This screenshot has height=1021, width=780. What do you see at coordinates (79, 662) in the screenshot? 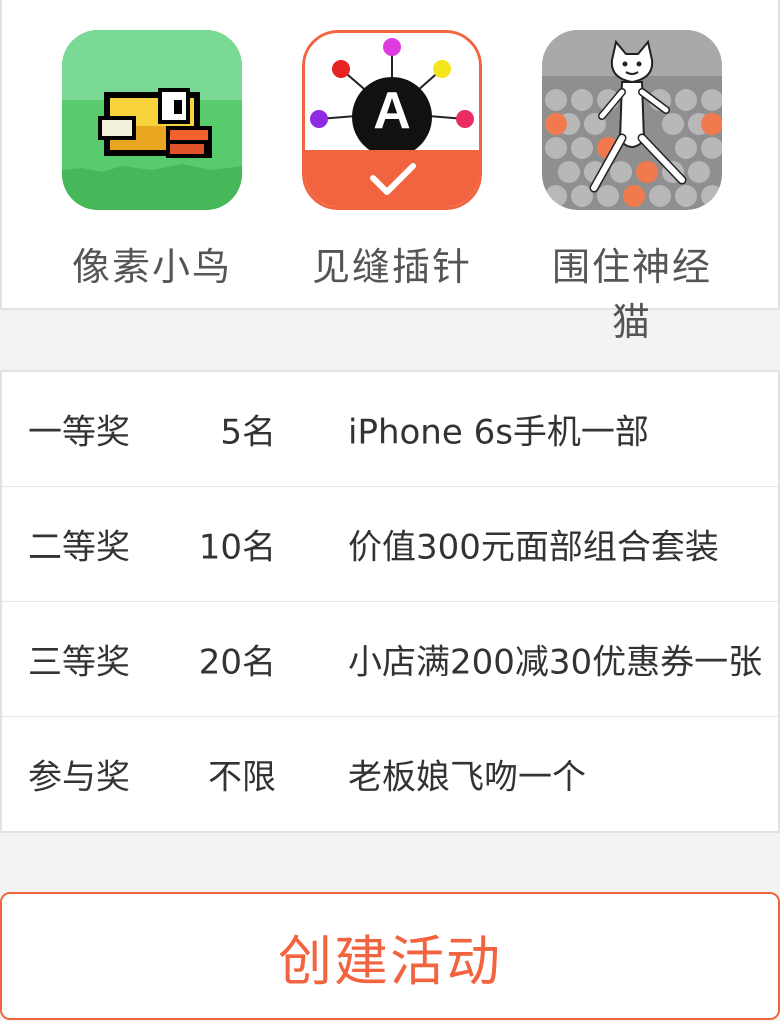
I see `prize-level: 三等奖` at bounding box center [79, 662].